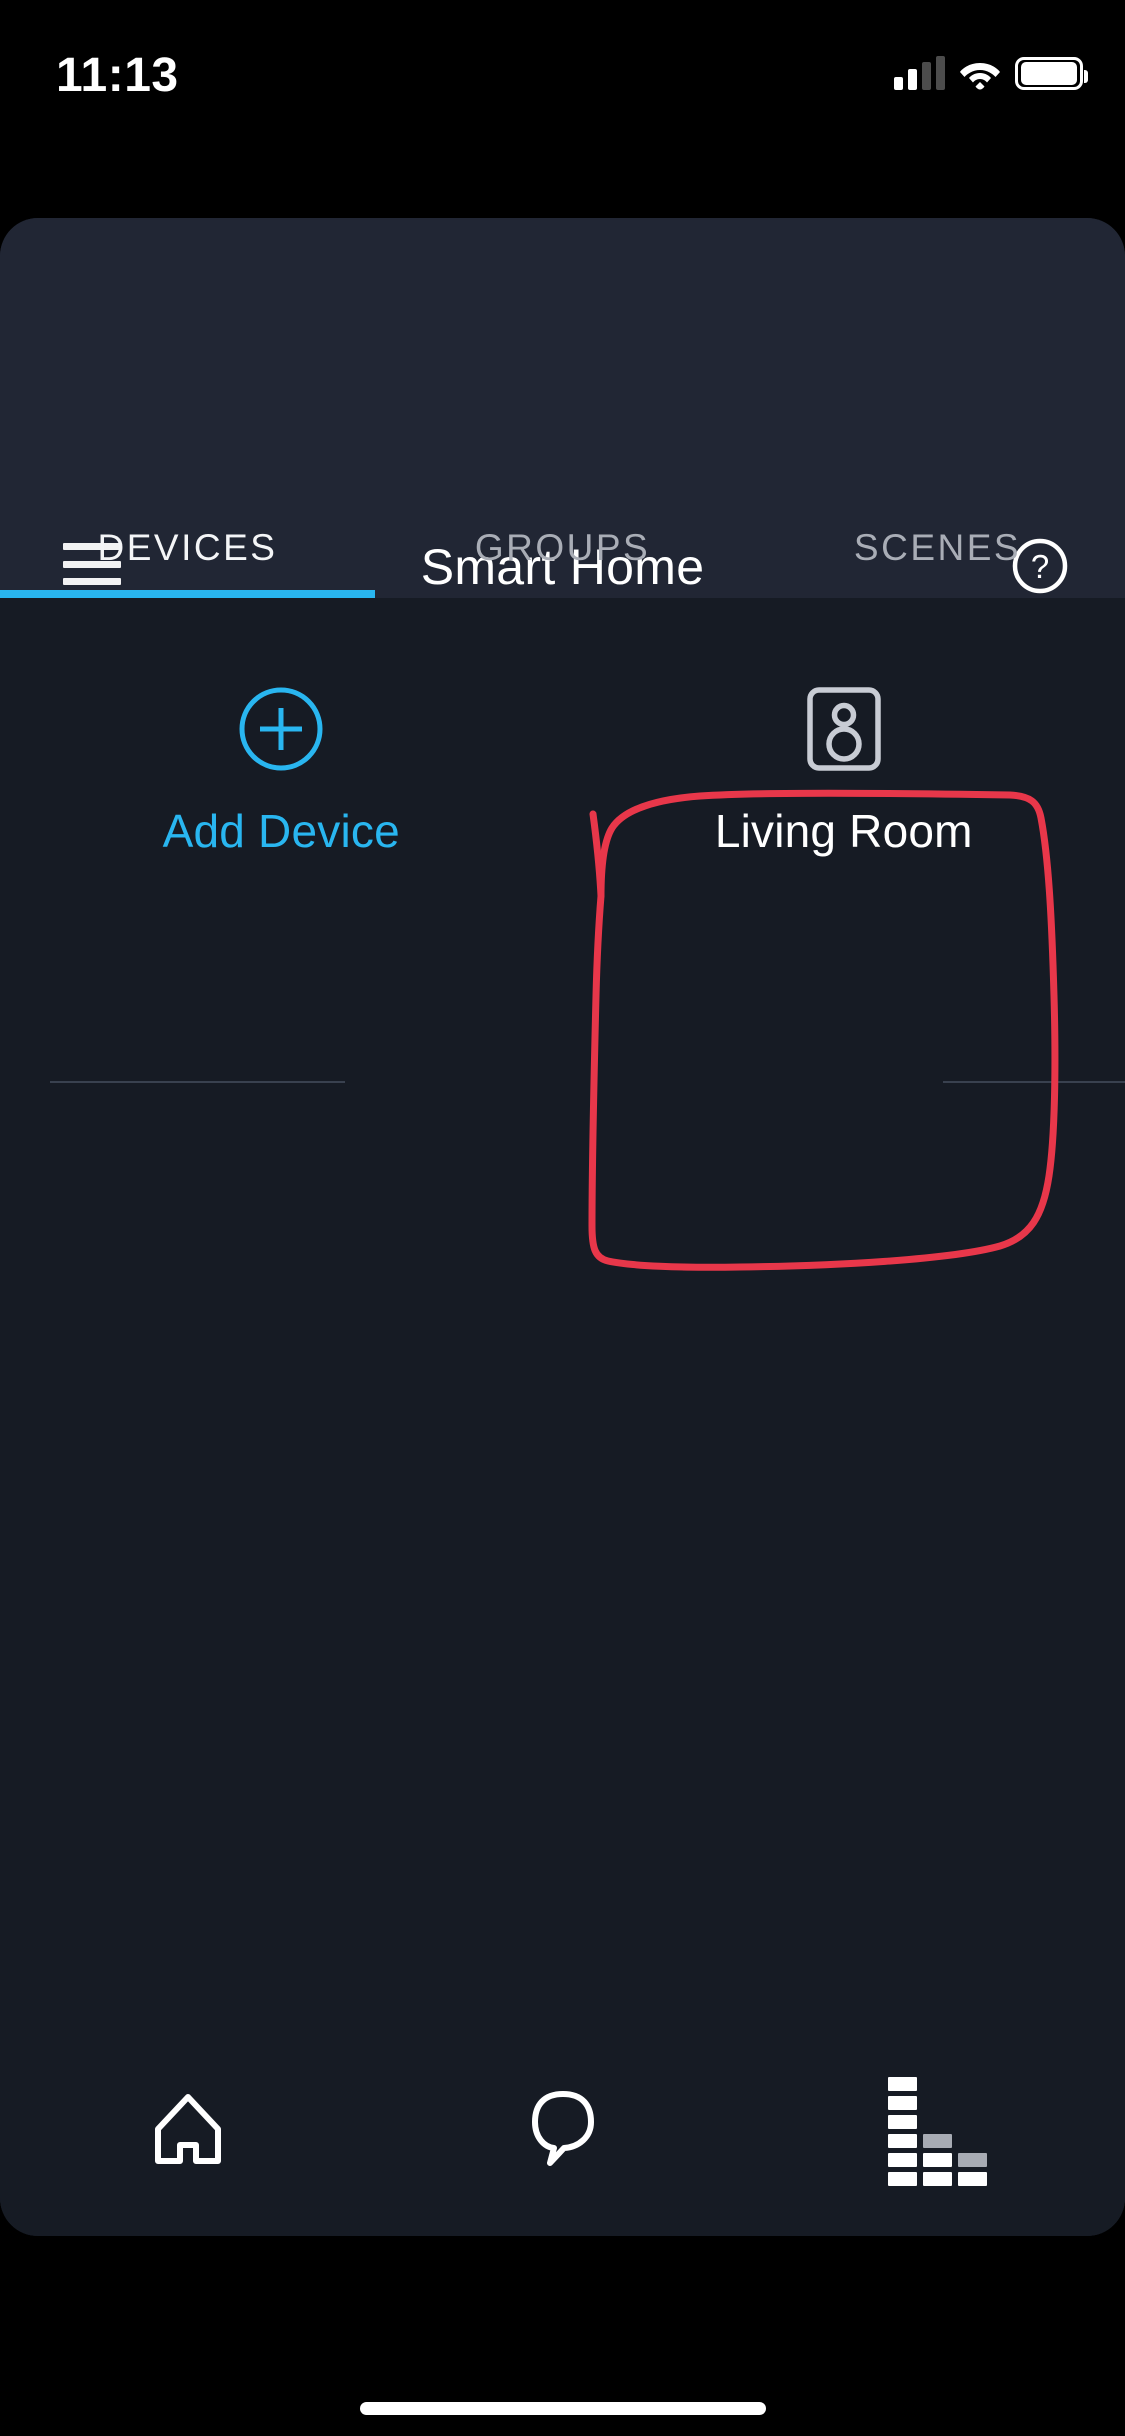 The height and width of the screenshot is (2436, 1125). I want to click on nav-item-home, so click(187, 2145).